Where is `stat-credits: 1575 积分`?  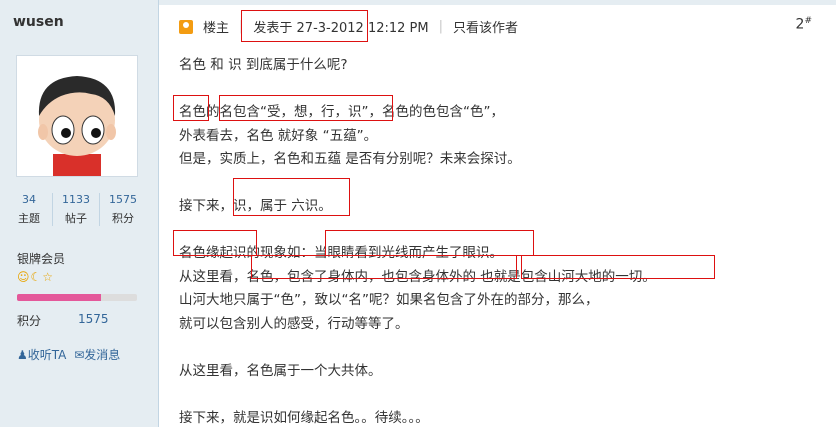 stat-credits: 1575 积分 is located at coordinates (123, 209).